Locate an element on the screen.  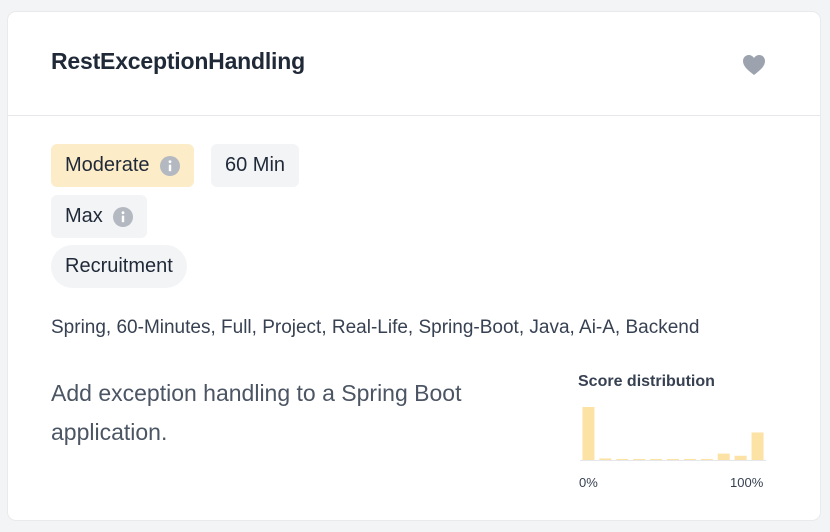
score-distribution: Score distribution 0% 100% is located at coordinates (678, 436).